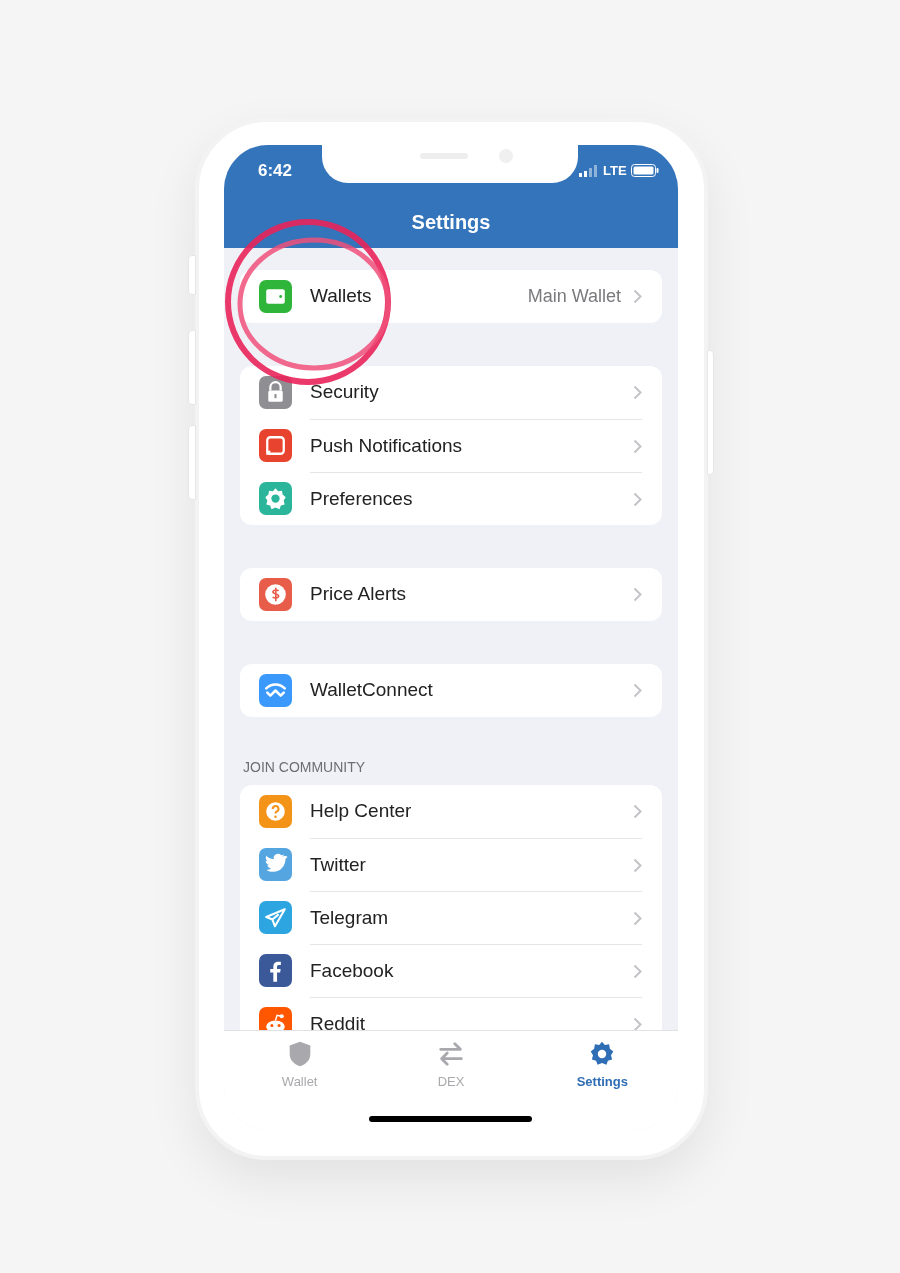 The width and height of the screenshot is (900, 1273). Describe the element at coordinates (359, 594) in the screenshot. I see `row-label: Price Alerts` at that location.